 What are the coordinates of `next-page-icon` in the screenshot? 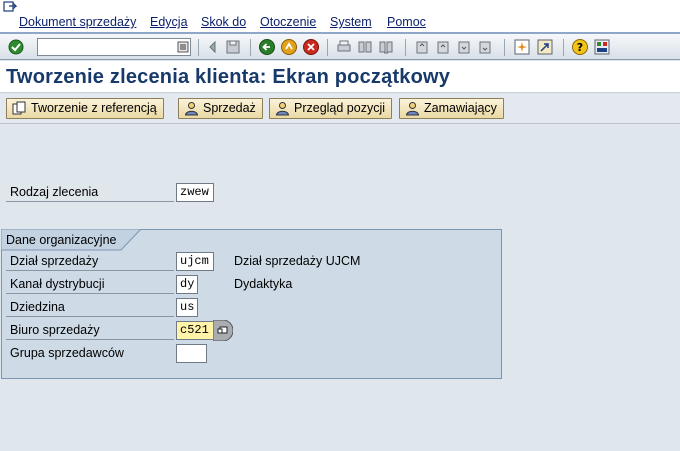 It's located at (464, 47).